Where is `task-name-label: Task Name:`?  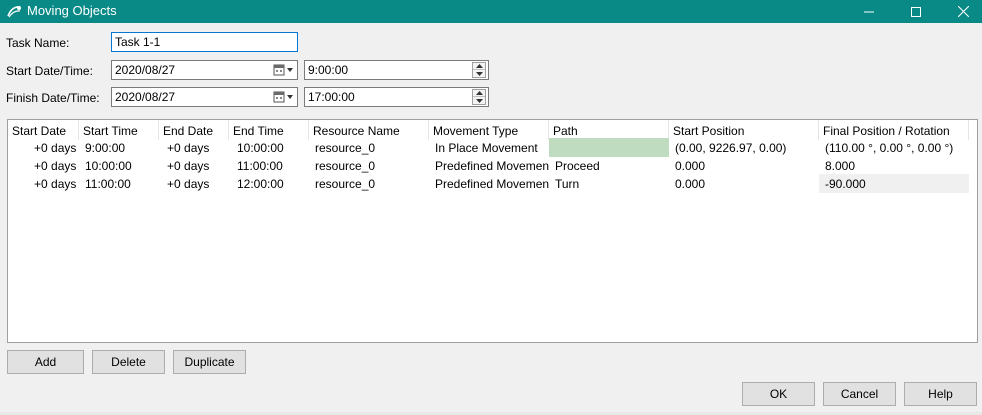 task-name-label: Task Name: is located at coordinates (38, 43).